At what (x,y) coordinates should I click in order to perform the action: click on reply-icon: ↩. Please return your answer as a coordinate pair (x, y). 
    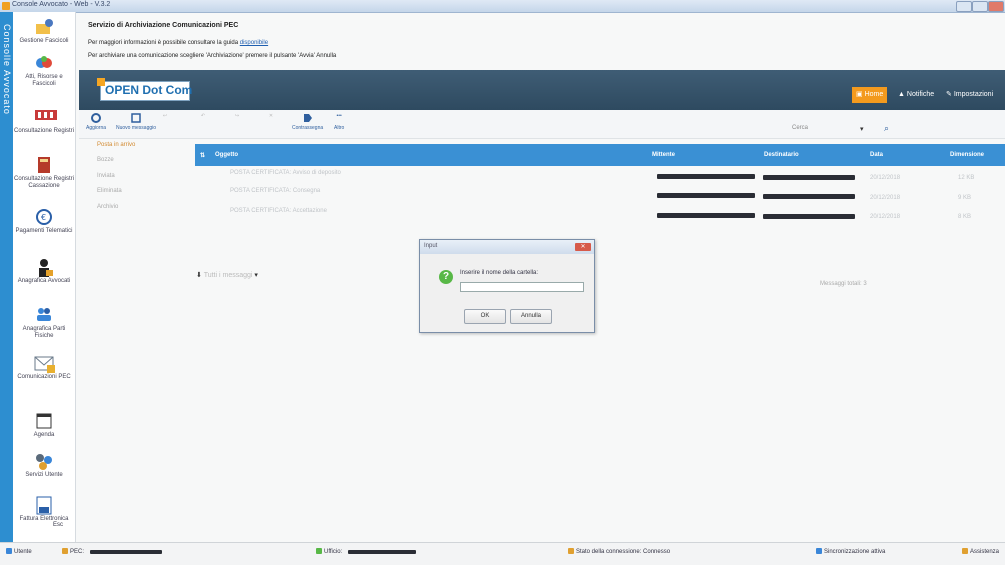
    Looking at the image, I should click on (165, 116).